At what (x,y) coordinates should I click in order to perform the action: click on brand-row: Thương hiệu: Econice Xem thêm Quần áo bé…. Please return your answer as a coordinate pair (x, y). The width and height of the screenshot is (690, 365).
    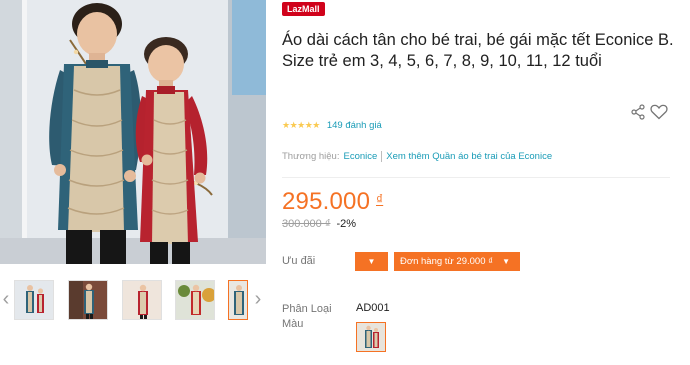
    Looking at the image, I should click on (417, 156).